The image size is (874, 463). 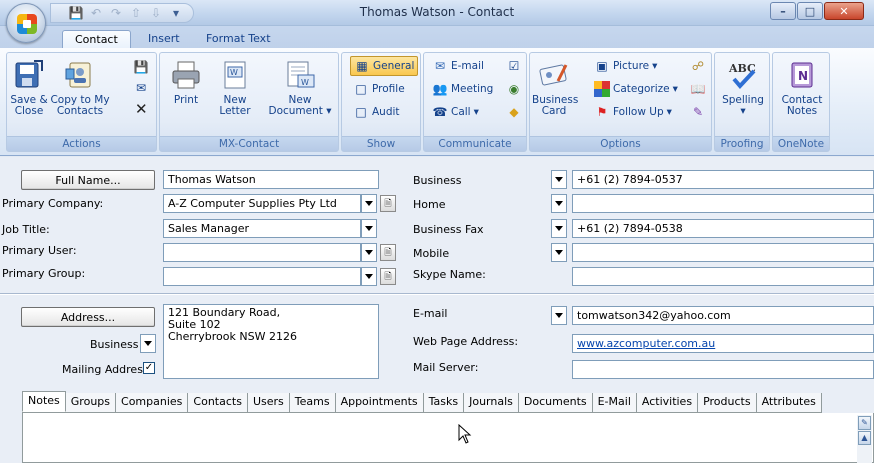 What do you see at coordinates (723, 315) in the screenshot?
I see `email-input: tomwatson342@yahoo.com` at bounding box center [723, 315].